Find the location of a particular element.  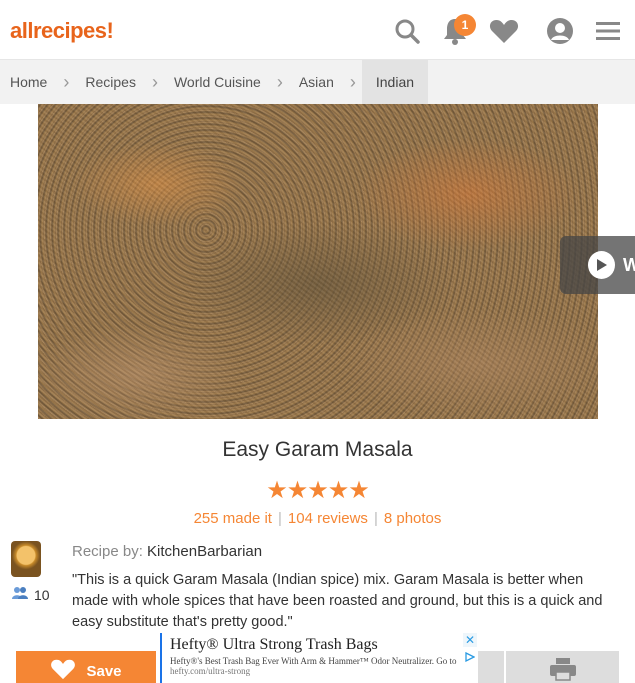

author-name: KitchenBarbarian is located at coordinates (204, 551).